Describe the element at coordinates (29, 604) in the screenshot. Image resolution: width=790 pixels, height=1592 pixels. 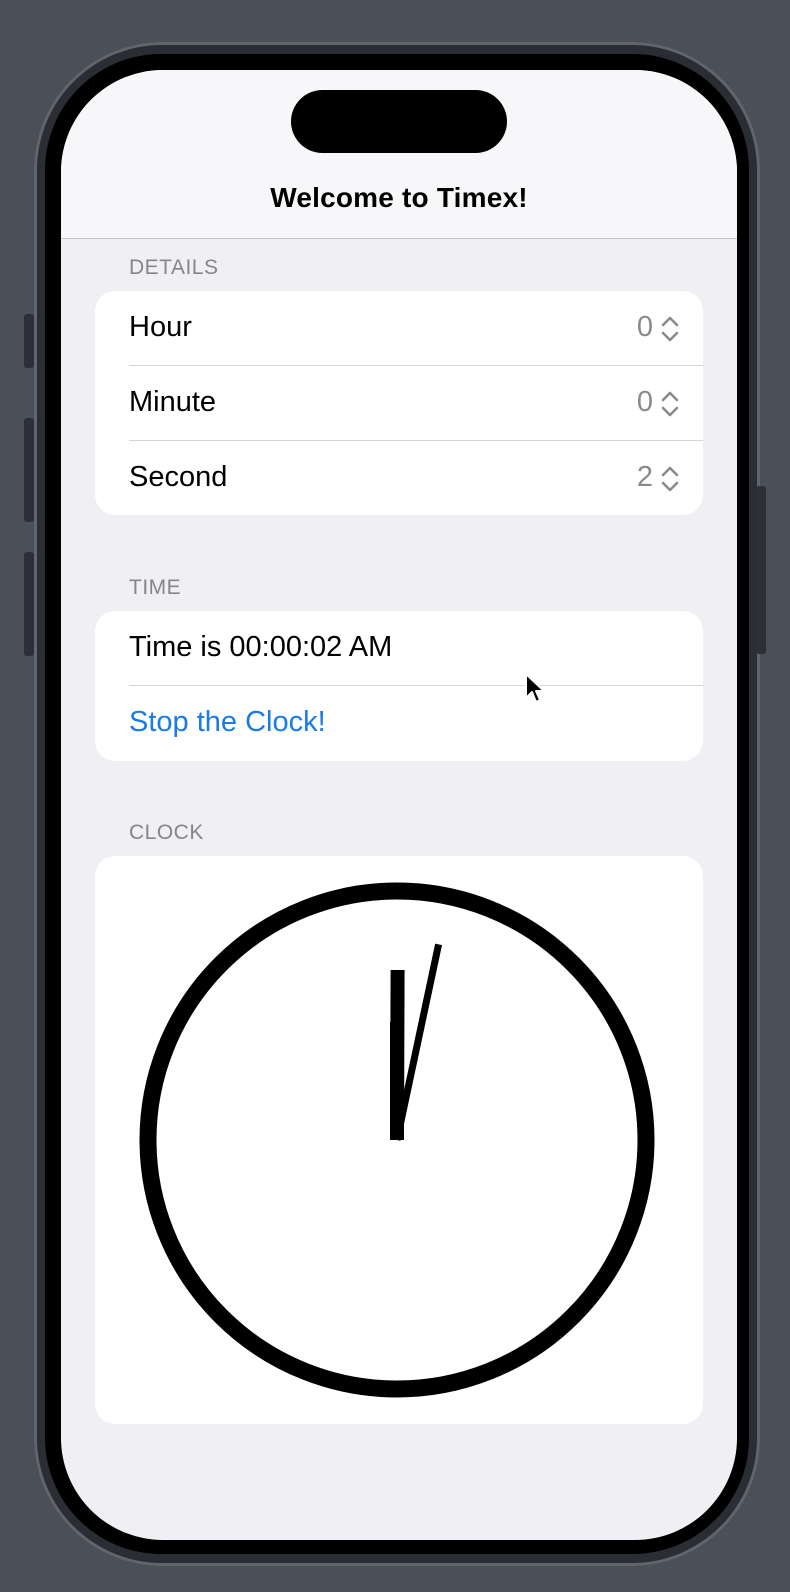
I see `device-volume-down-button` at that location.